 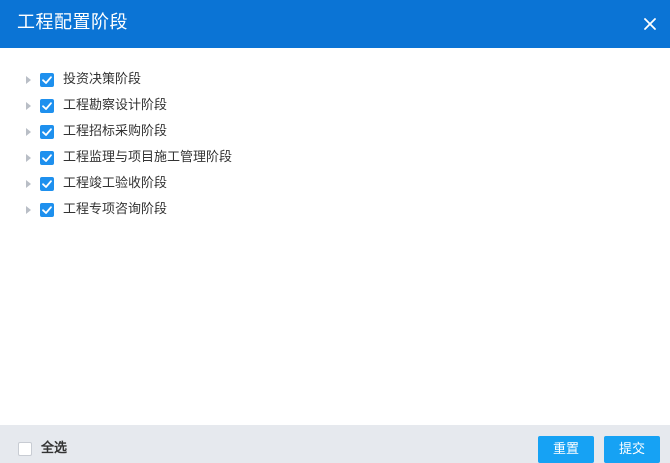 What do you see at coordinates (335, 185) in the screenshot?
I see `tree-item-completion-acceptance: 工程竣工验收阶段` at bounding box center [335, 185].